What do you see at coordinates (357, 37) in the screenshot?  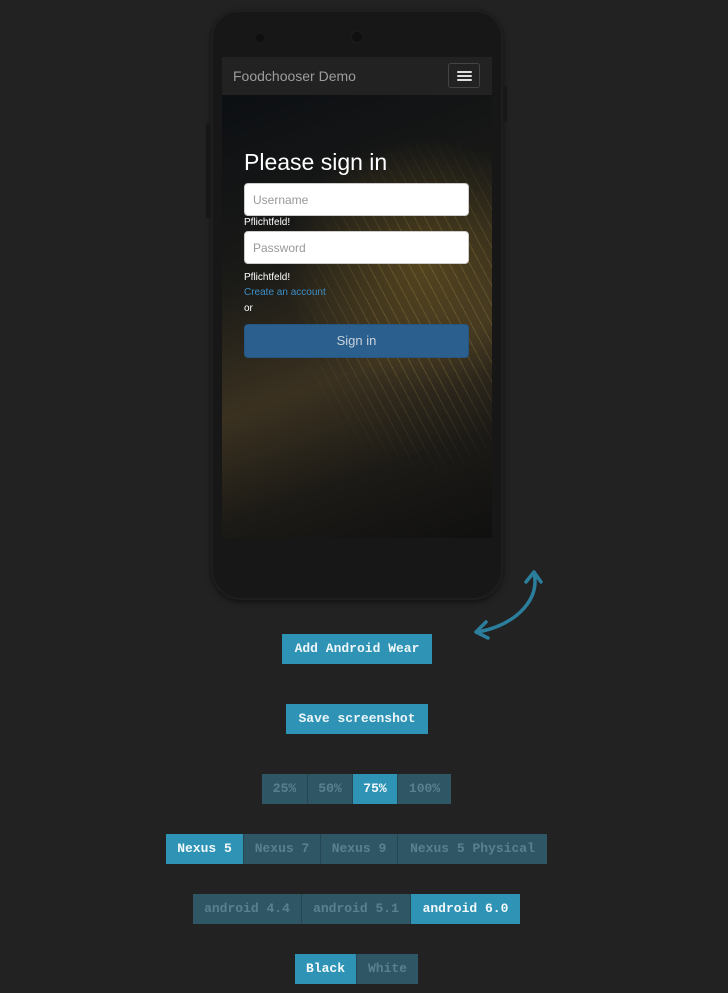 I see `front-camera` at bounding box center [357, 37].